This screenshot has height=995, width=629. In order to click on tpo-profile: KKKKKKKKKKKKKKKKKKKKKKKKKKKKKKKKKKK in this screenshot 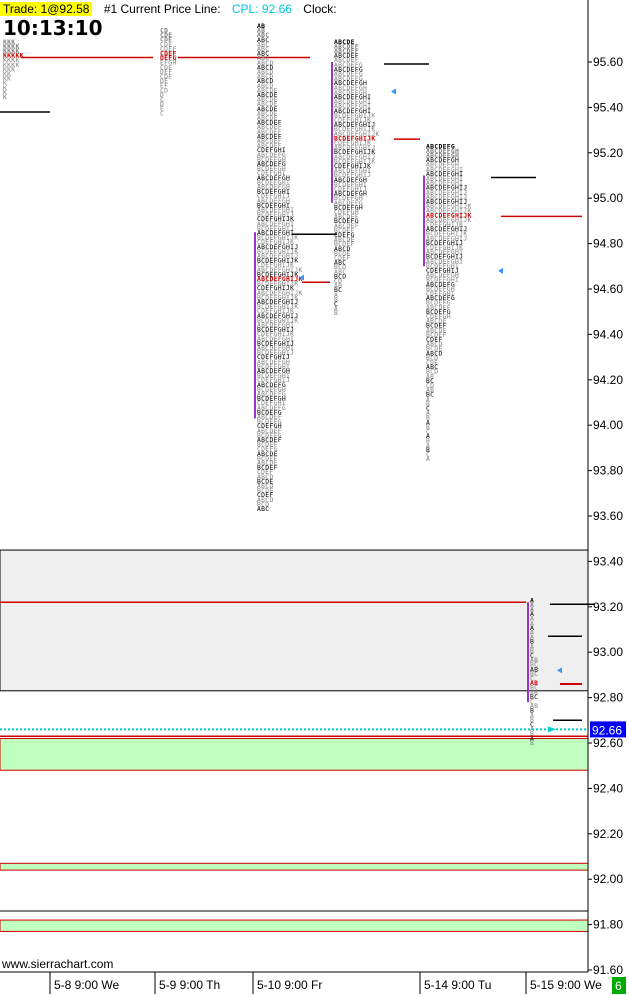, I will do `click(76, 75)`.